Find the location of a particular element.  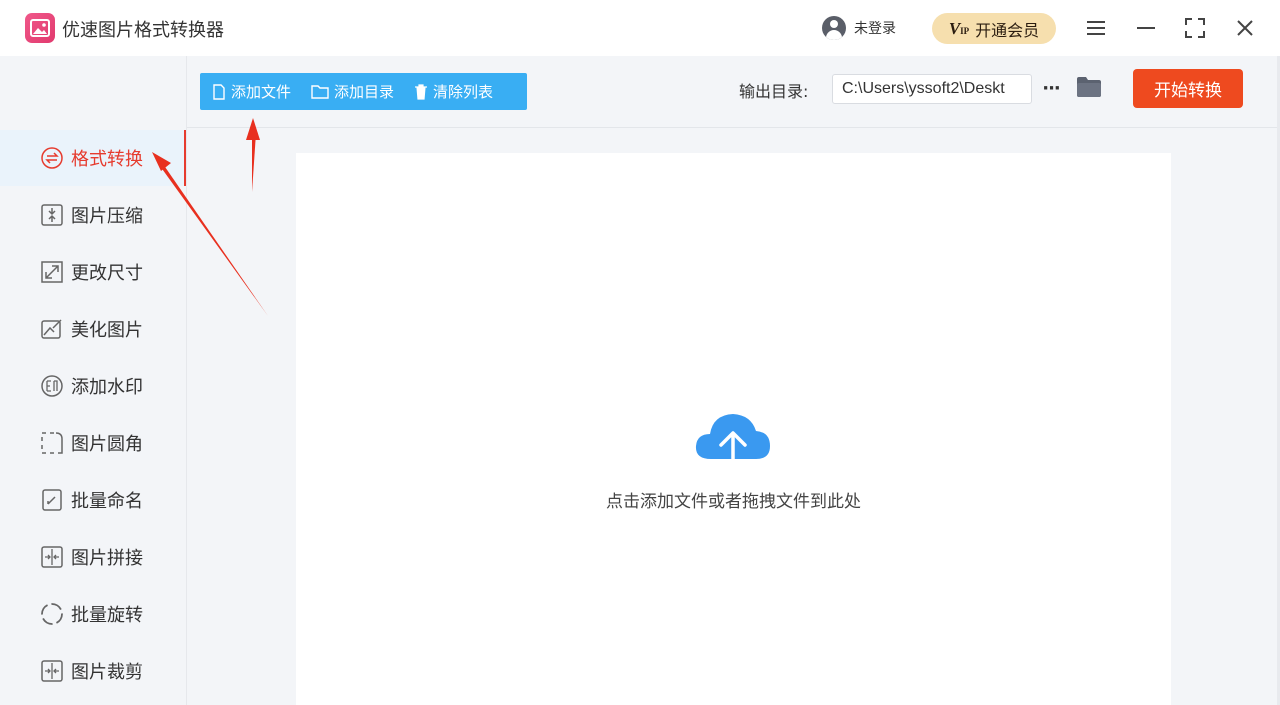

sidebar-item-stitch: 图片拼接 is located at coordinates (93, 557).